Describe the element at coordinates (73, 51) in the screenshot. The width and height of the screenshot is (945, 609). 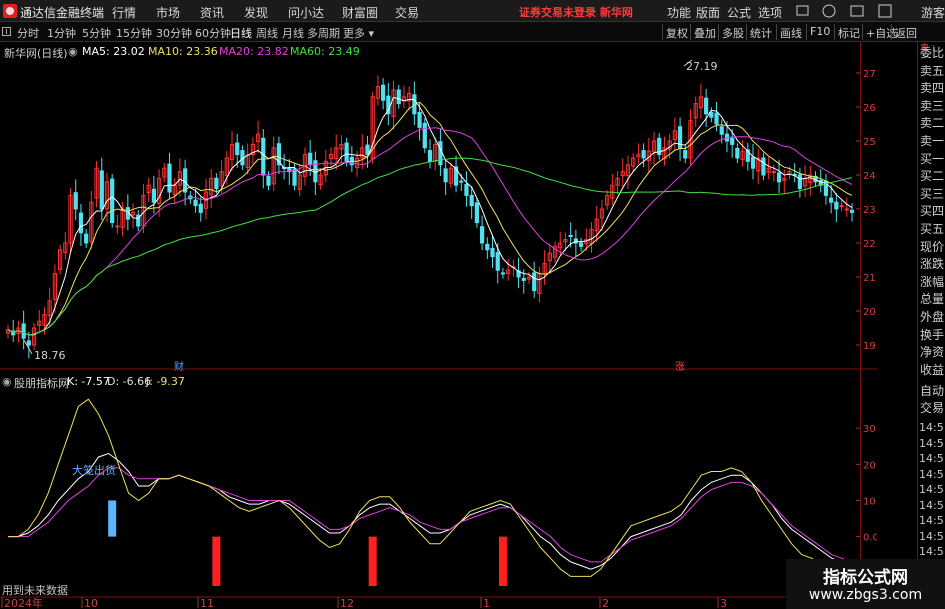
I see `chevron-down-icon: ◉` at that location.